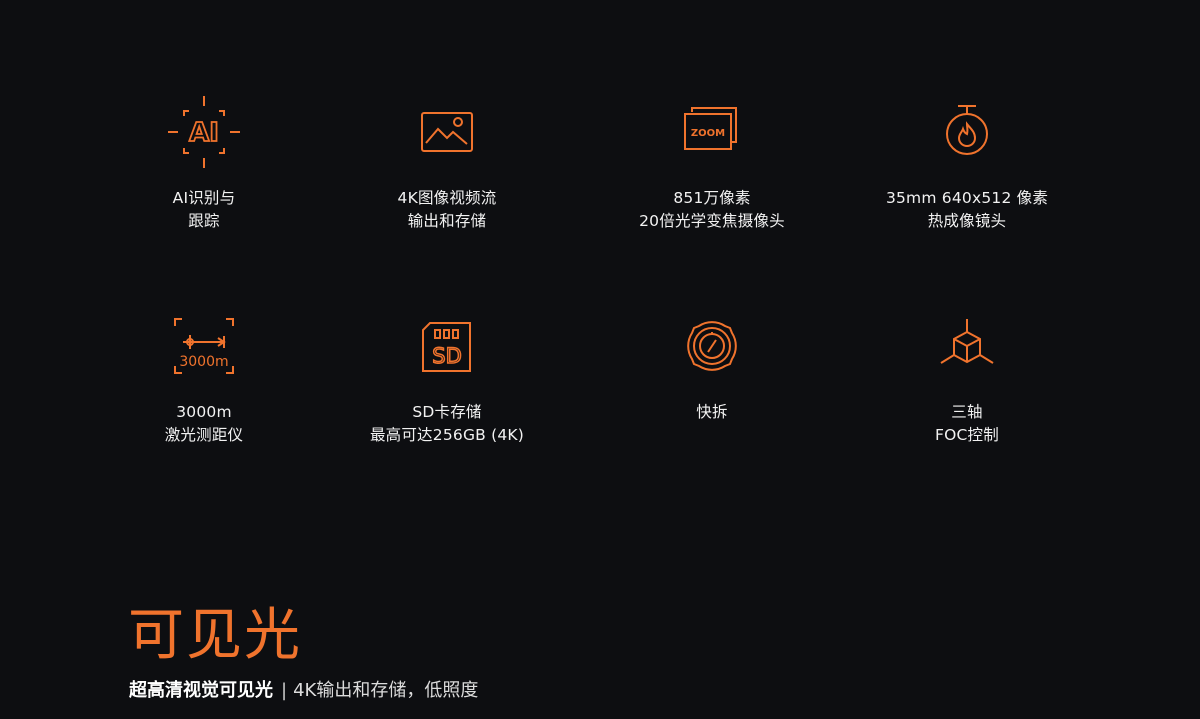 The height and width of the screenshot is (719, 1200). Describe the element at coordinates (447, 424) in the screenshot. I see `feature-label: SD卡存储 最高可达256GB (4K)` at that location.